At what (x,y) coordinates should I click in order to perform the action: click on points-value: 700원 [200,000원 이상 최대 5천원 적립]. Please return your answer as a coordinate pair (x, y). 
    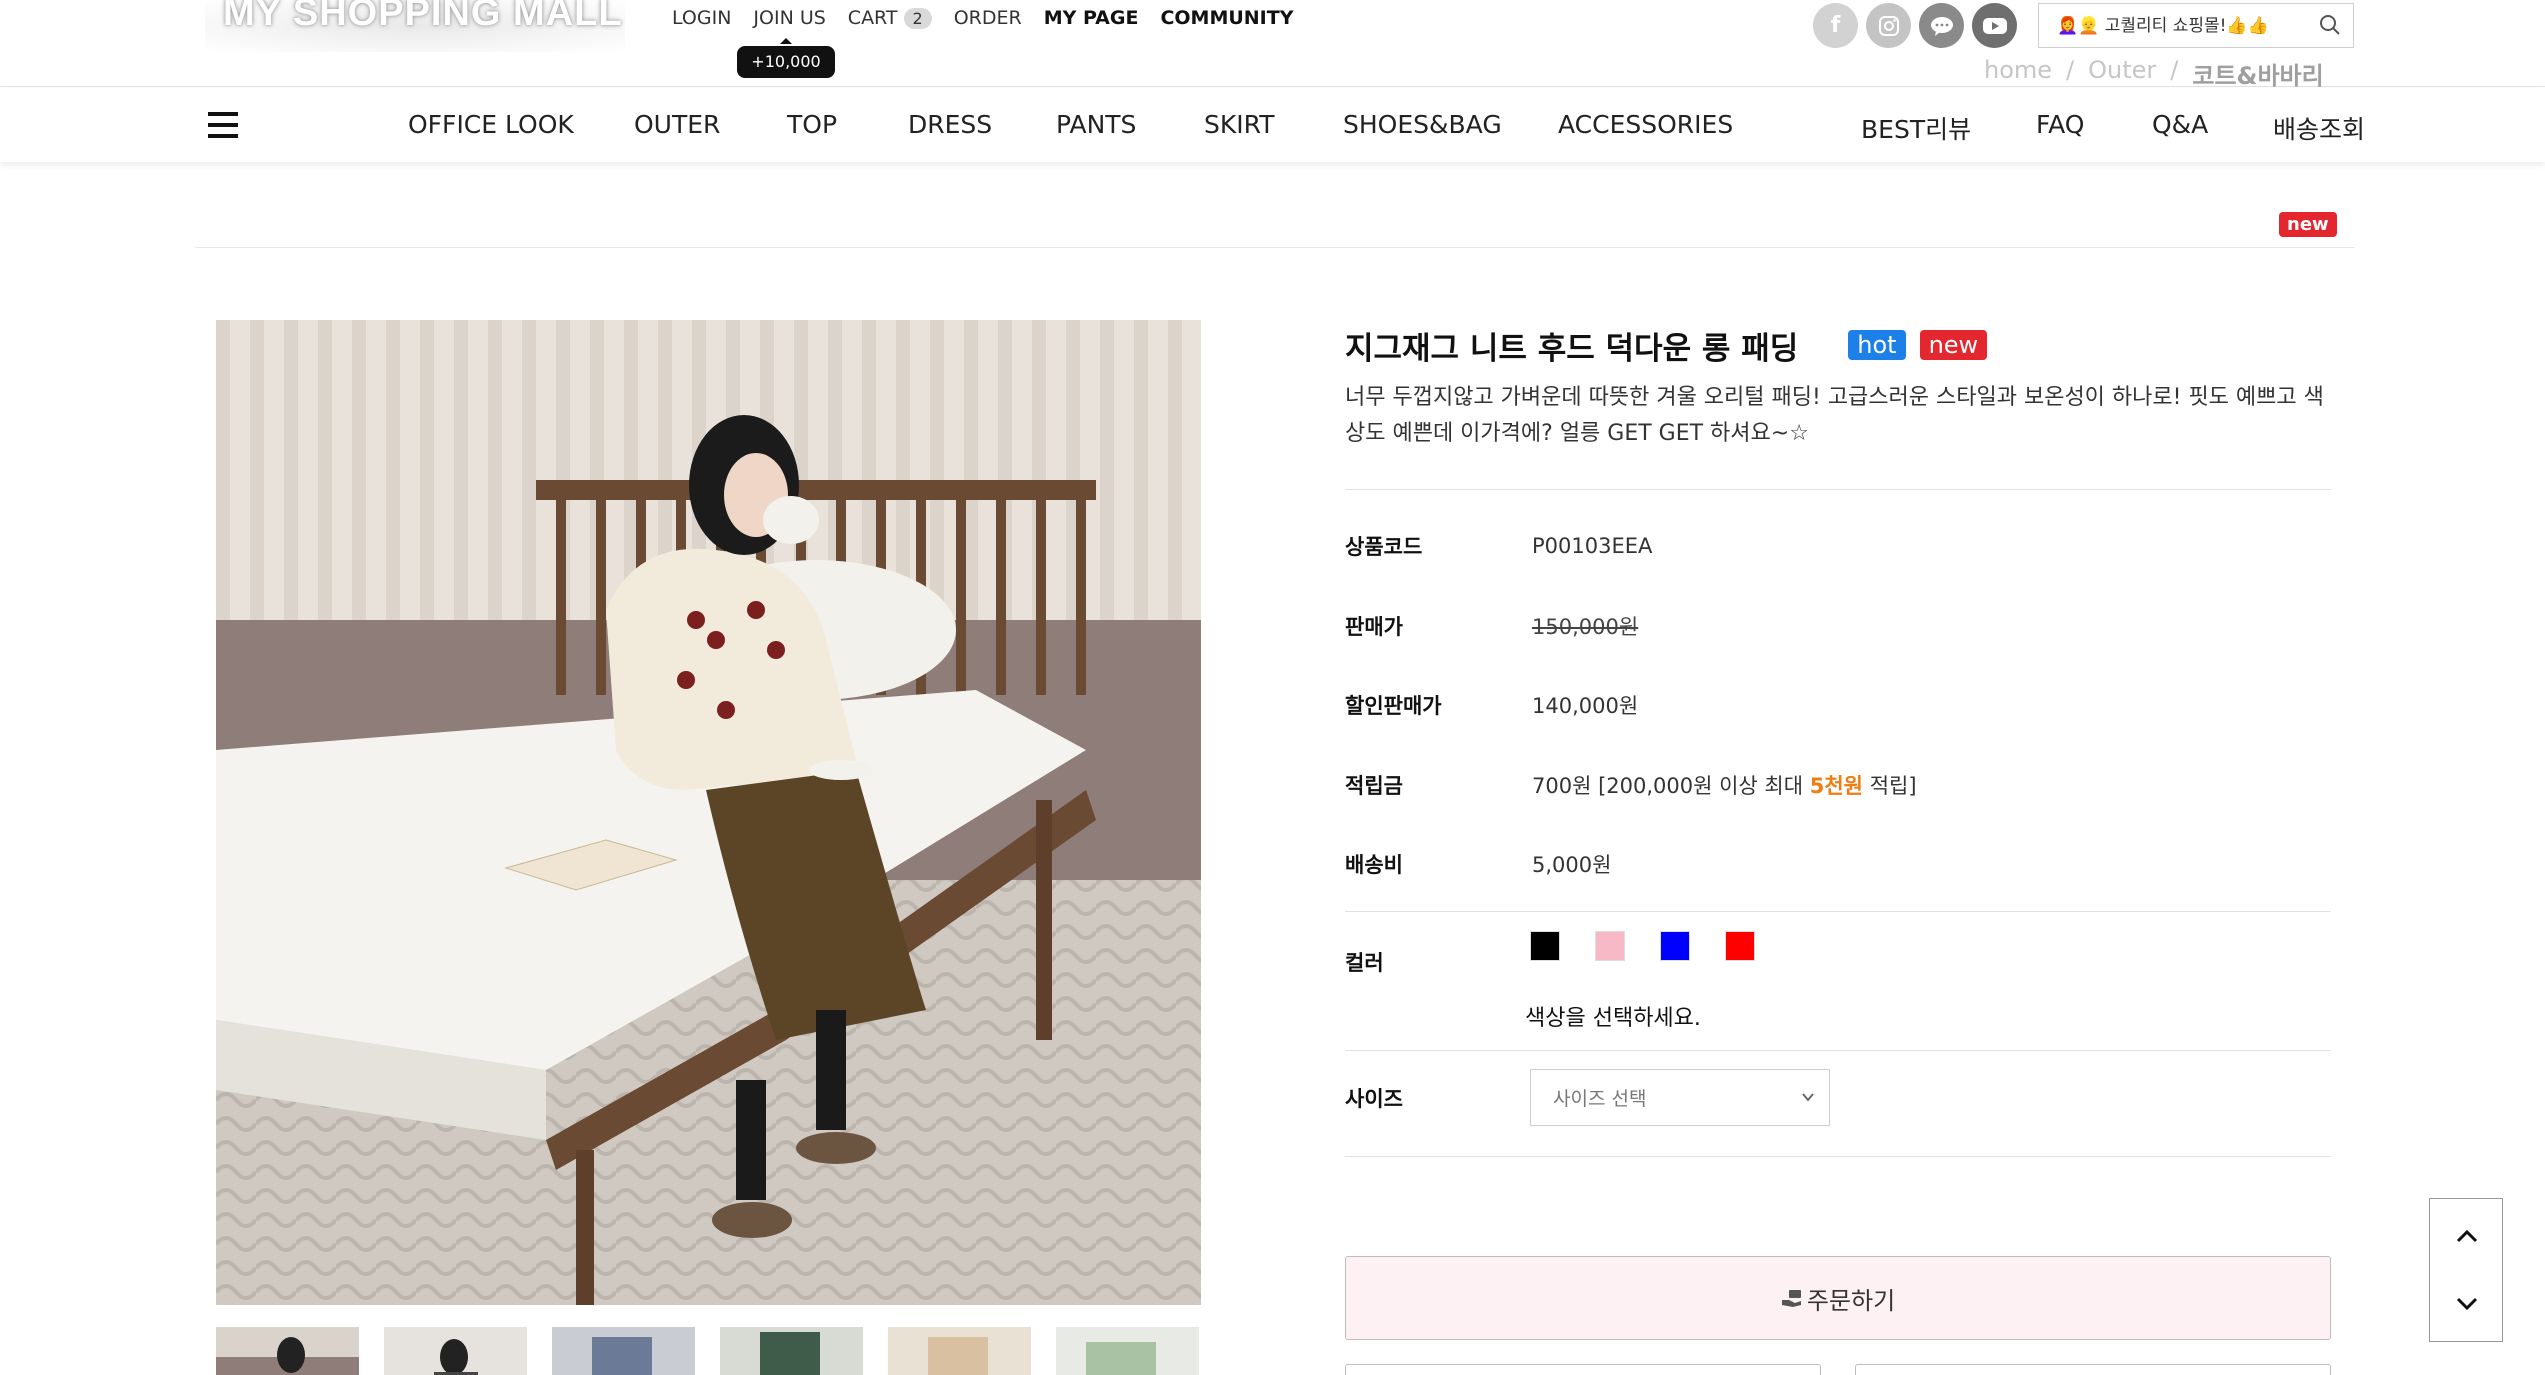
    Looking at the image, I should click on (1724, 785).